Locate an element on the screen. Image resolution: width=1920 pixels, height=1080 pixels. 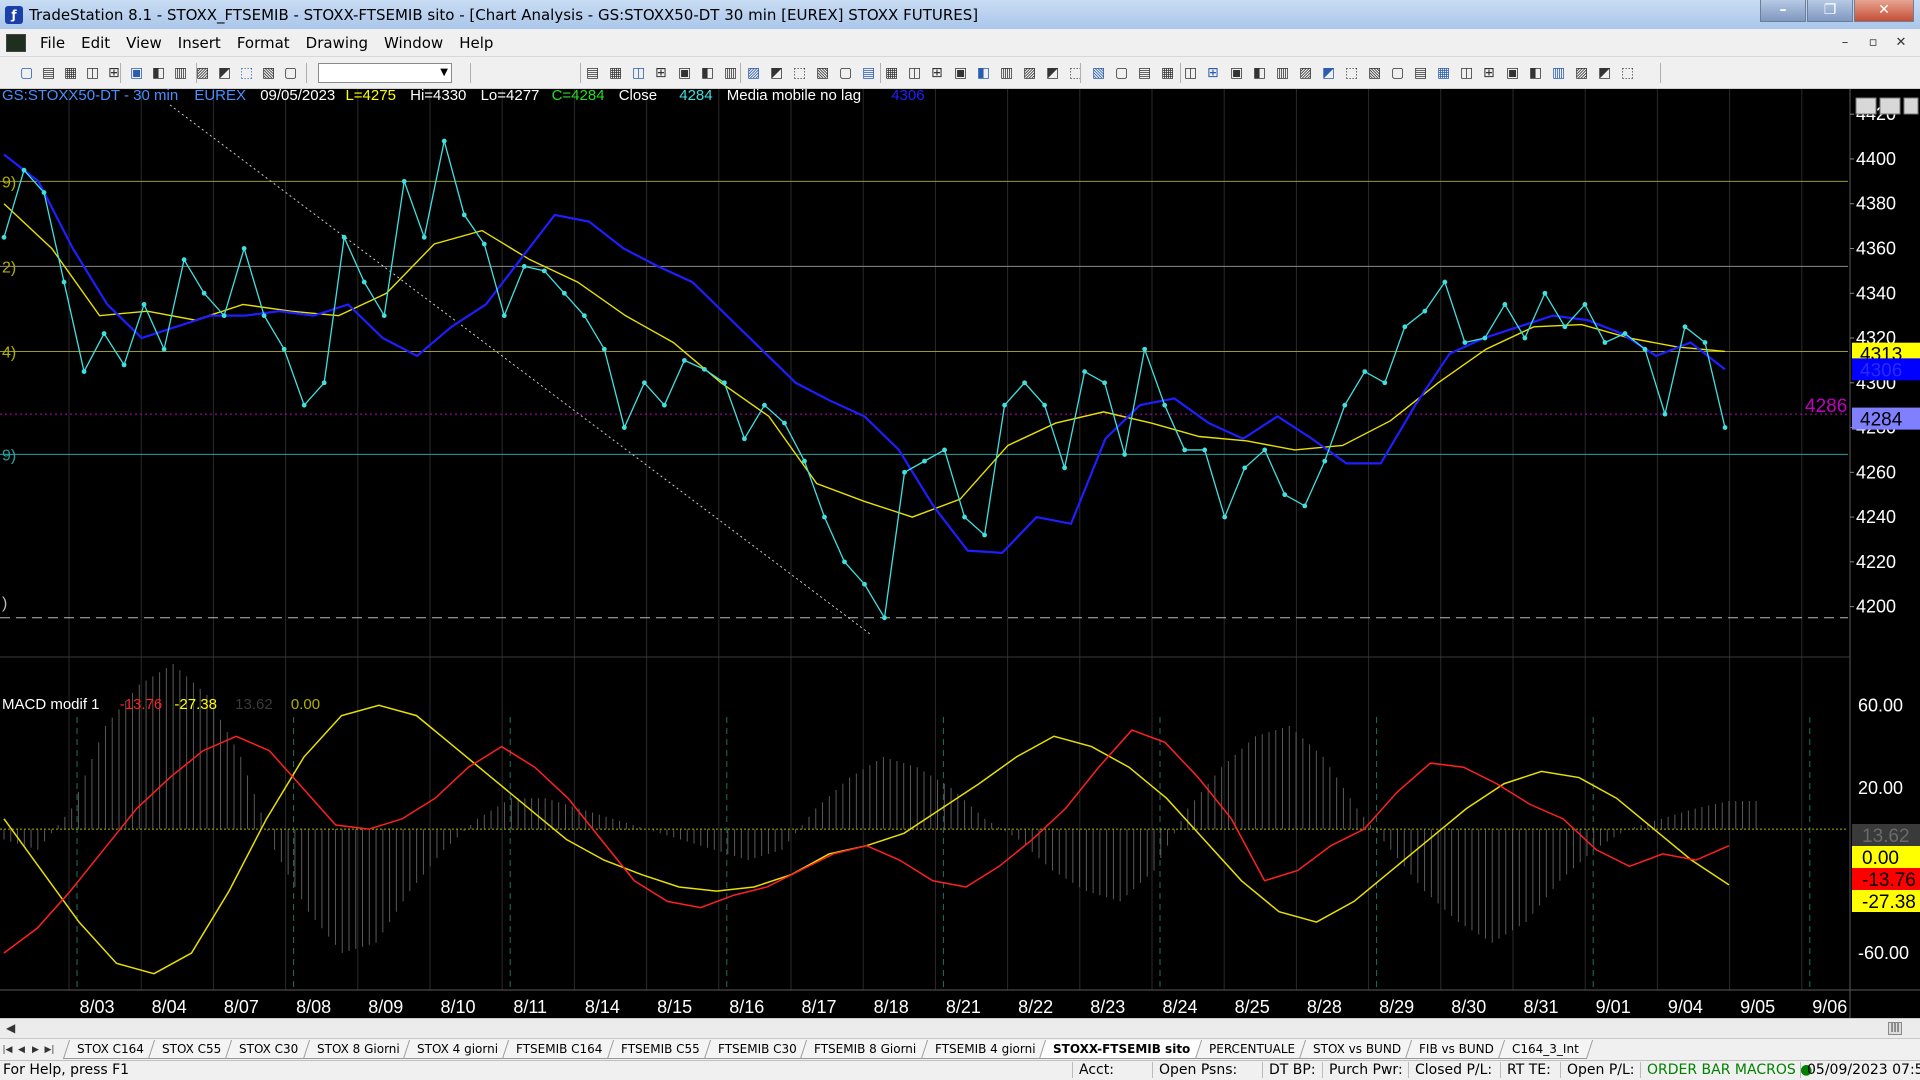
menu-help: Help is located at coordinates (476, 43).